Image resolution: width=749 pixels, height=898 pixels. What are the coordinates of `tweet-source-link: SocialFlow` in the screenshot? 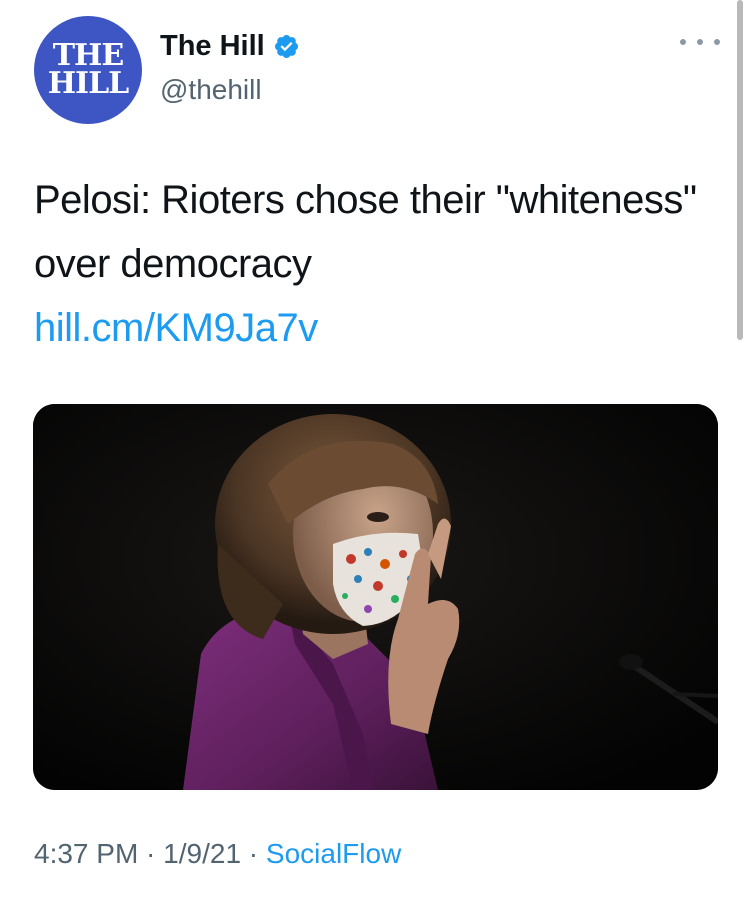 It's located at (333, 853).